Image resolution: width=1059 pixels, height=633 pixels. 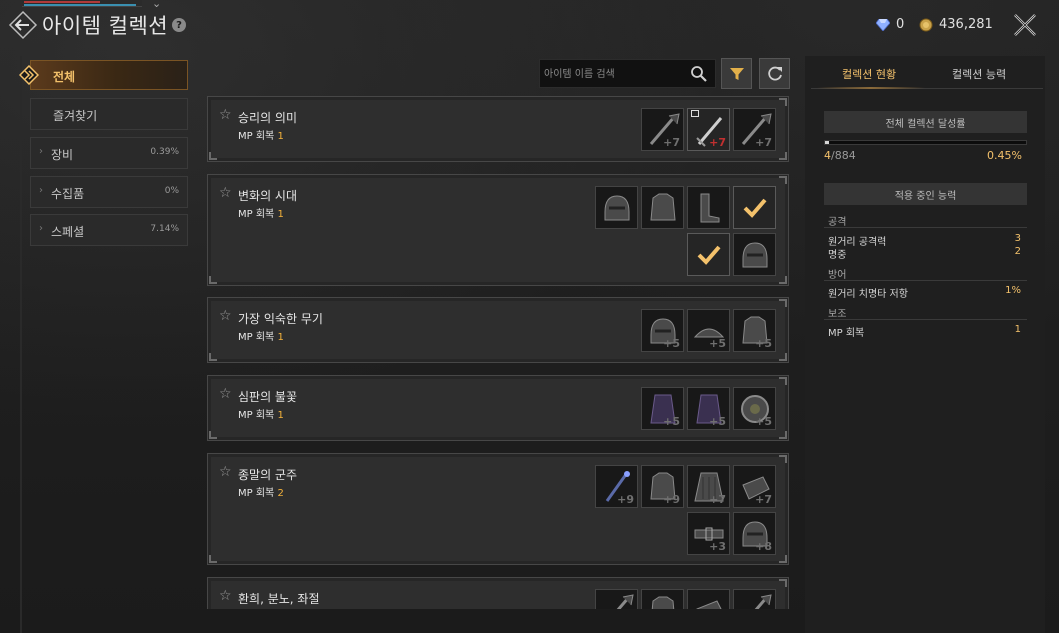 I want to click on filter-button, so click(x=736, y=73).